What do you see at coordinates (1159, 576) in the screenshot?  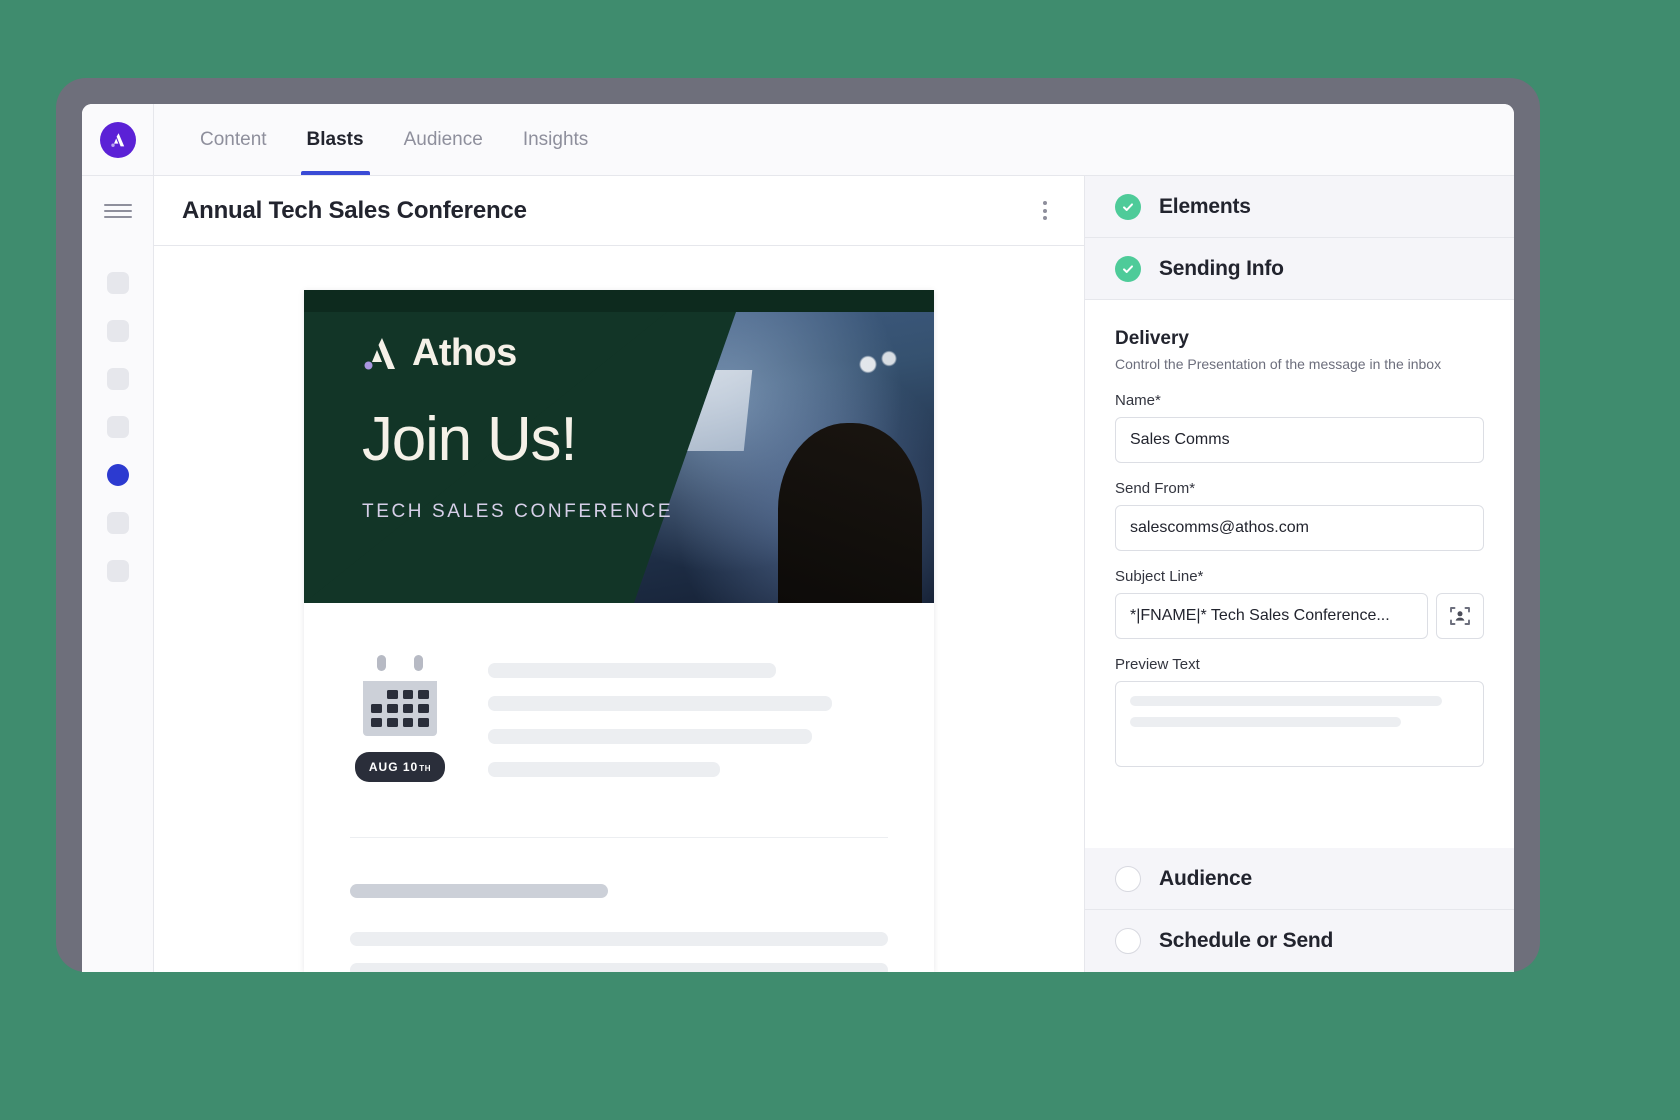 I see `subject-line-label: Subject Line*` at bounding box center [1159, 576].